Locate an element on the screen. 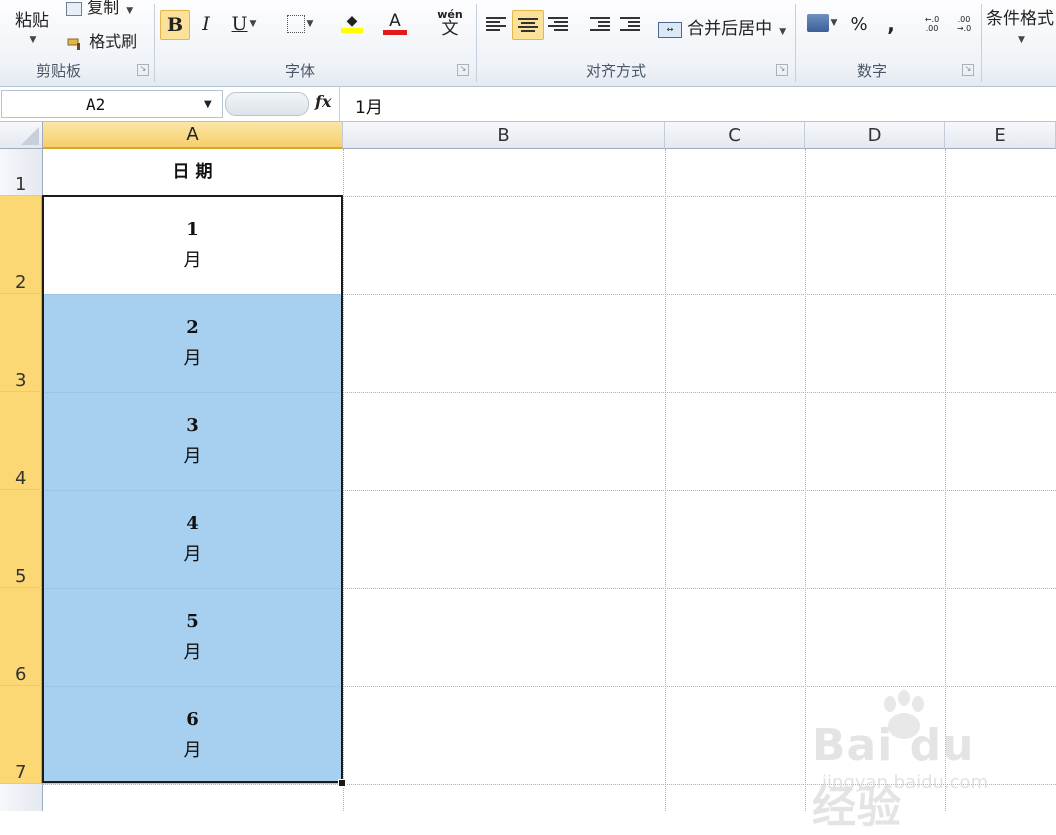  bold-button: B is located at coordinates (175, 25).